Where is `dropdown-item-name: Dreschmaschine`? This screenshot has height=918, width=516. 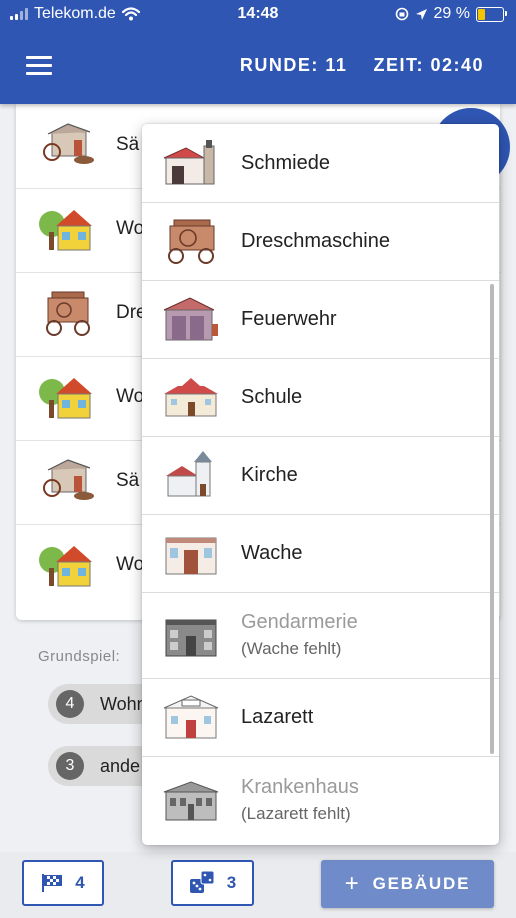
dropdown-item-name: Dreschmaschine is located at coordinates (315, 241).